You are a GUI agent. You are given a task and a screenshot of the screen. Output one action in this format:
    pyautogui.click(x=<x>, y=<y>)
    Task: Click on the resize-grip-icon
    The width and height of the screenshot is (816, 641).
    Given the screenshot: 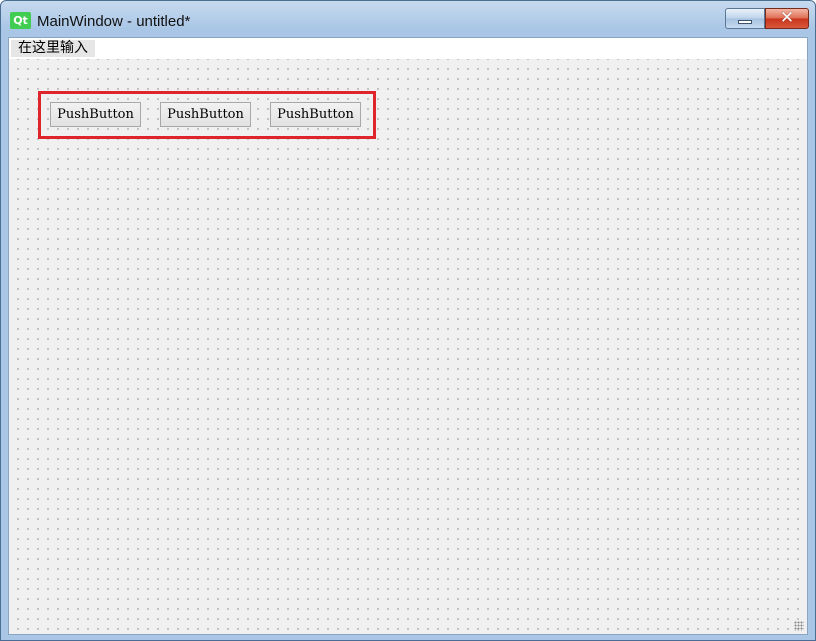 What is the action you would take?
    pyautogui.click(x=799, y=626)
    